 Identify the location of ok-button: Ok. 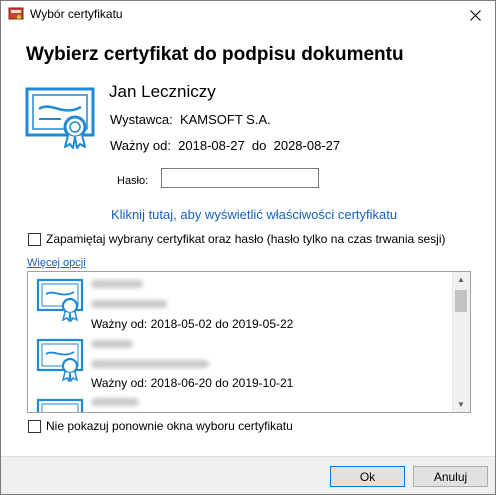
(367, 476).